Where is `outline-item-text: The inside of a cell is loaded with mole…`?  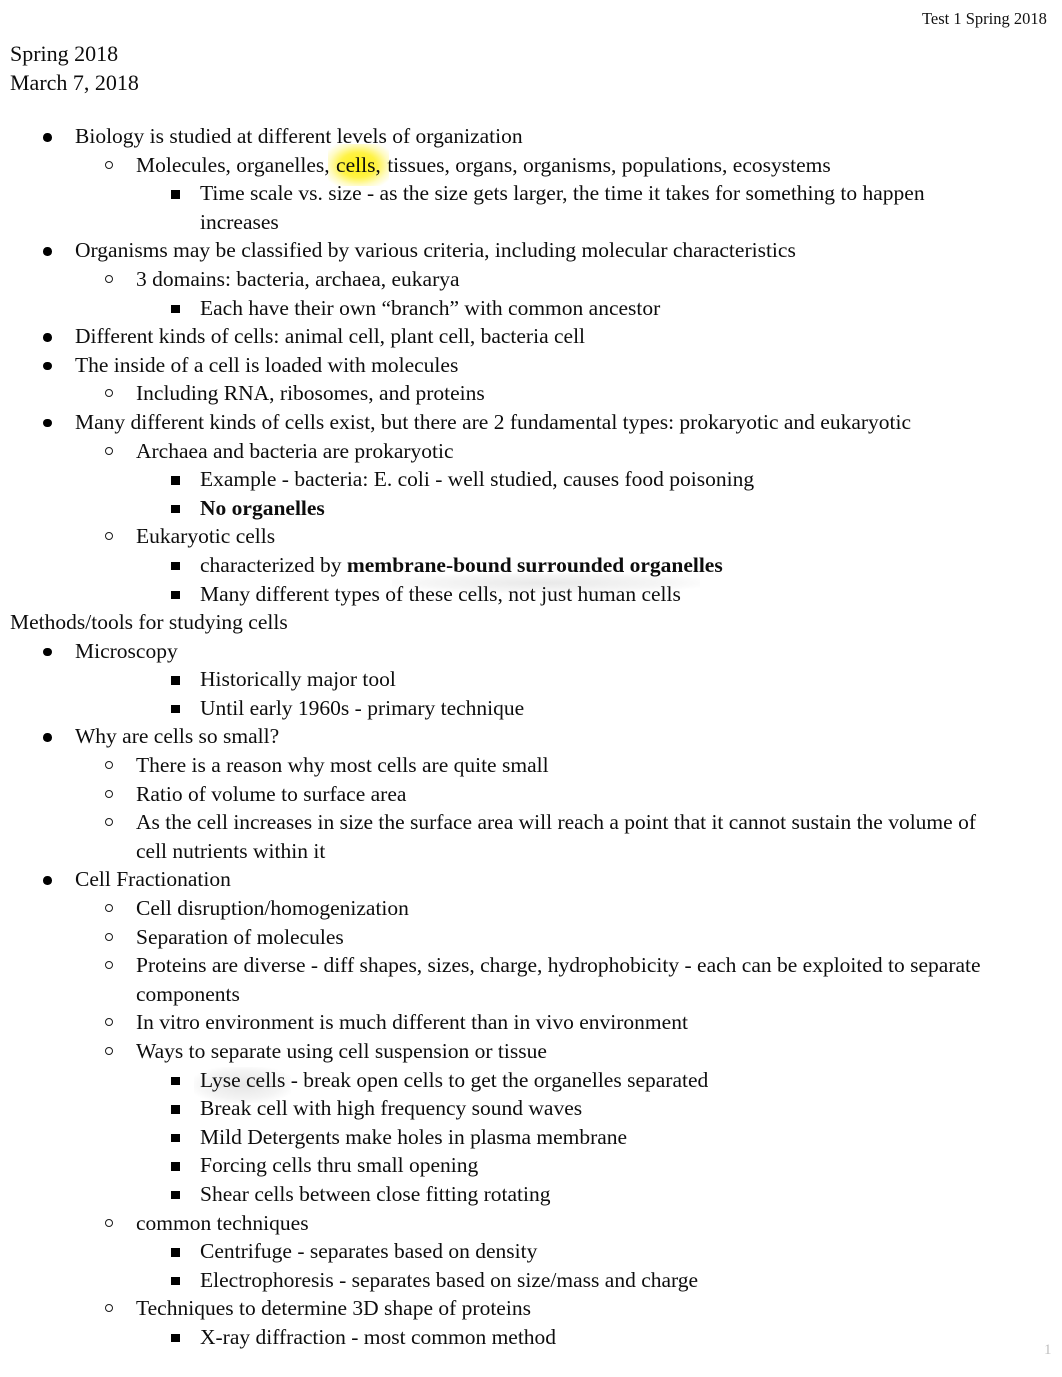
outline-item-text: The inside of a cell is loaded with mole… is located at coordinates (267, 364).